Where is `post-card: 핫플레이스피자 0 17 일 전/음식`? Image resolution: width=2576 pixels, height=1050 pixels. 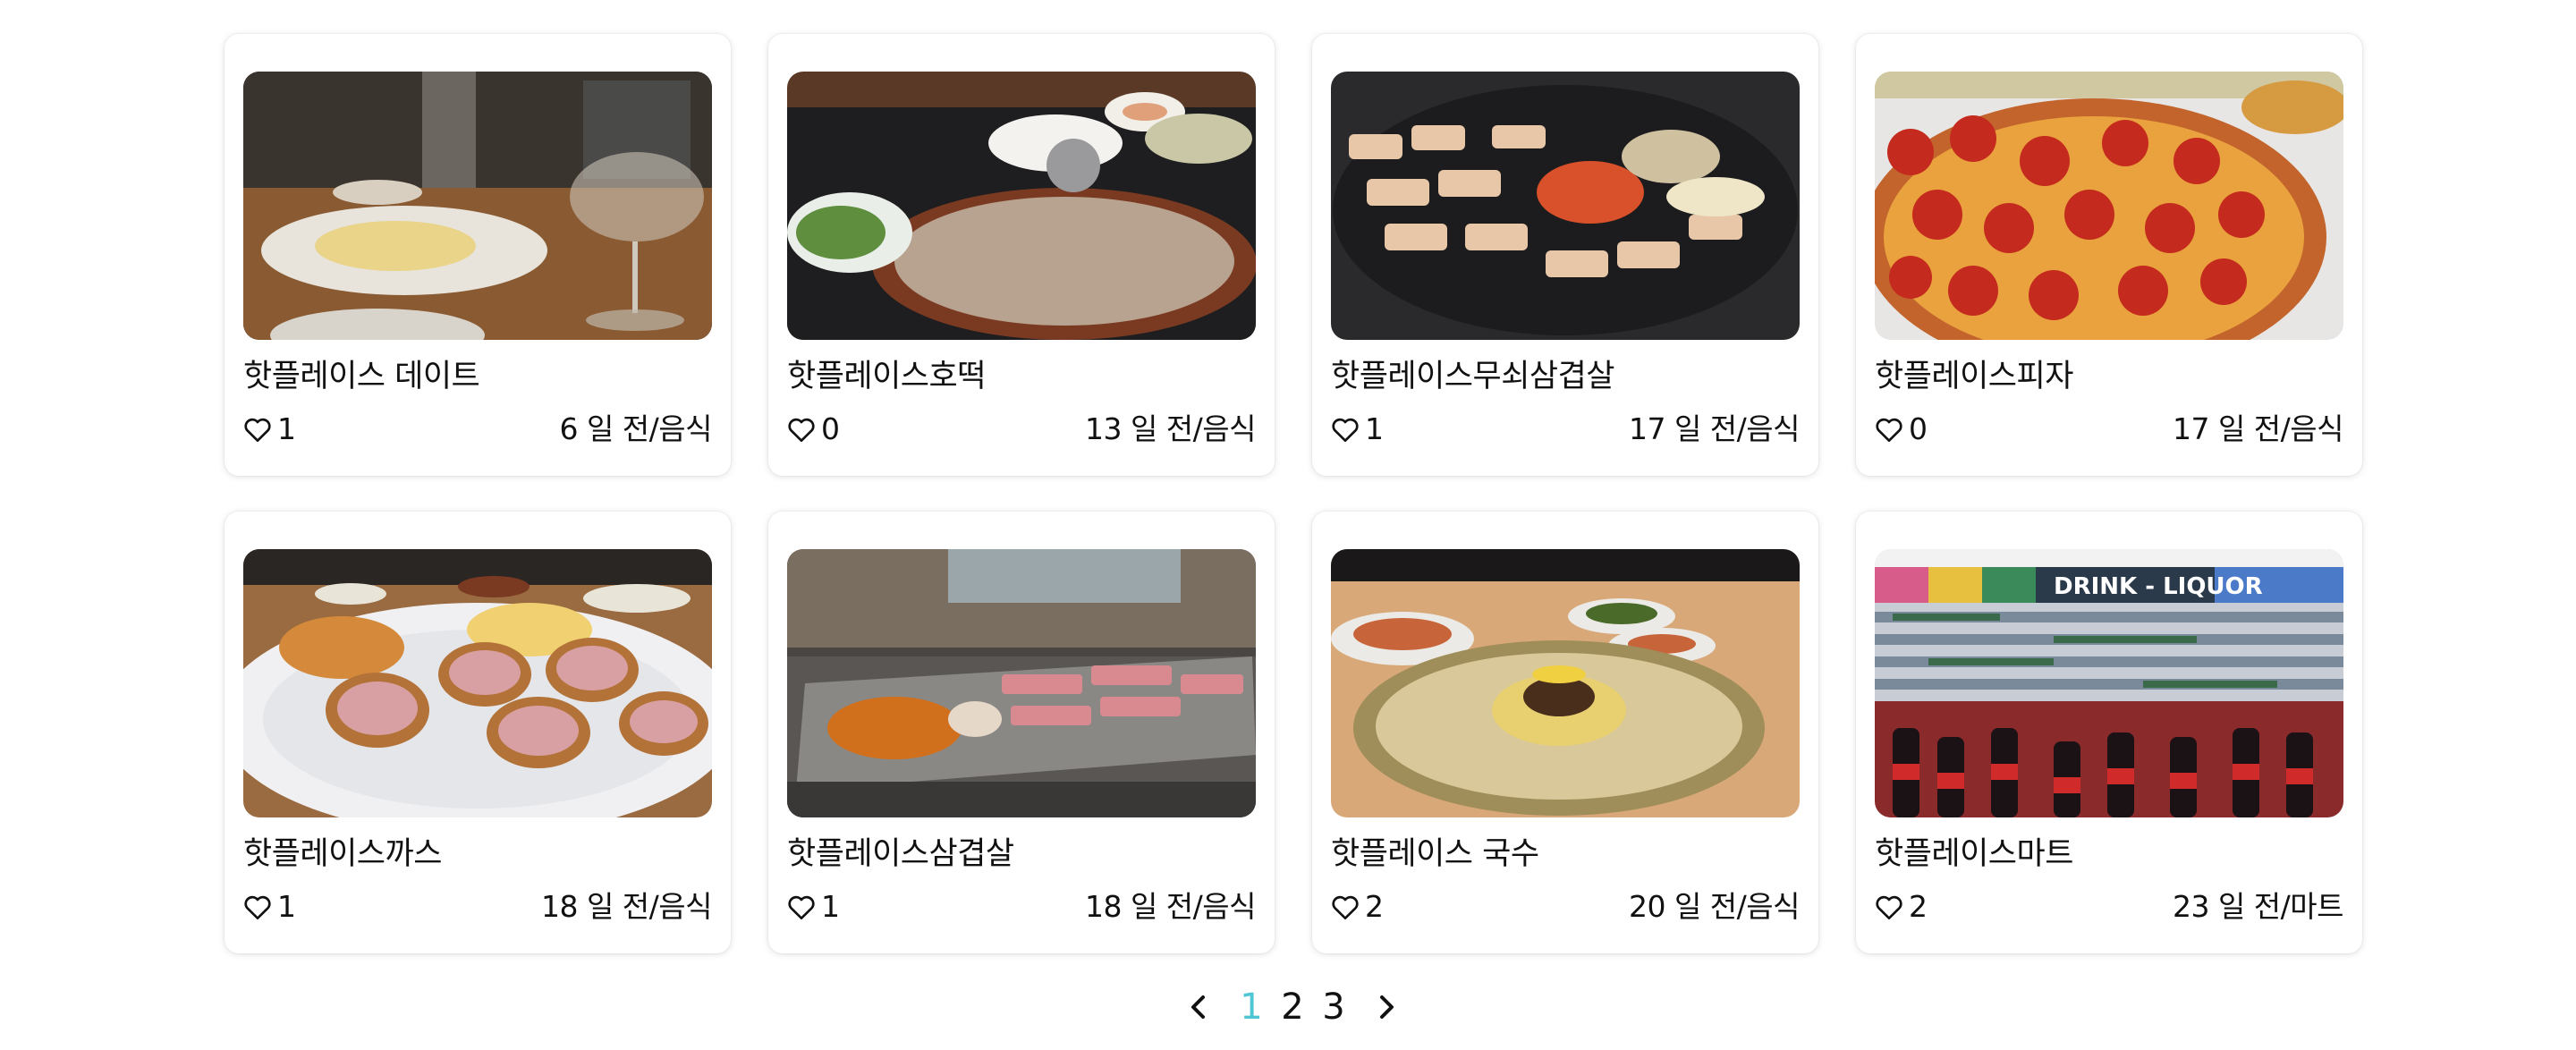
post-card: 핫플레이스피자 0 17 일 전/음식 is located at coordinates (2109, 255).